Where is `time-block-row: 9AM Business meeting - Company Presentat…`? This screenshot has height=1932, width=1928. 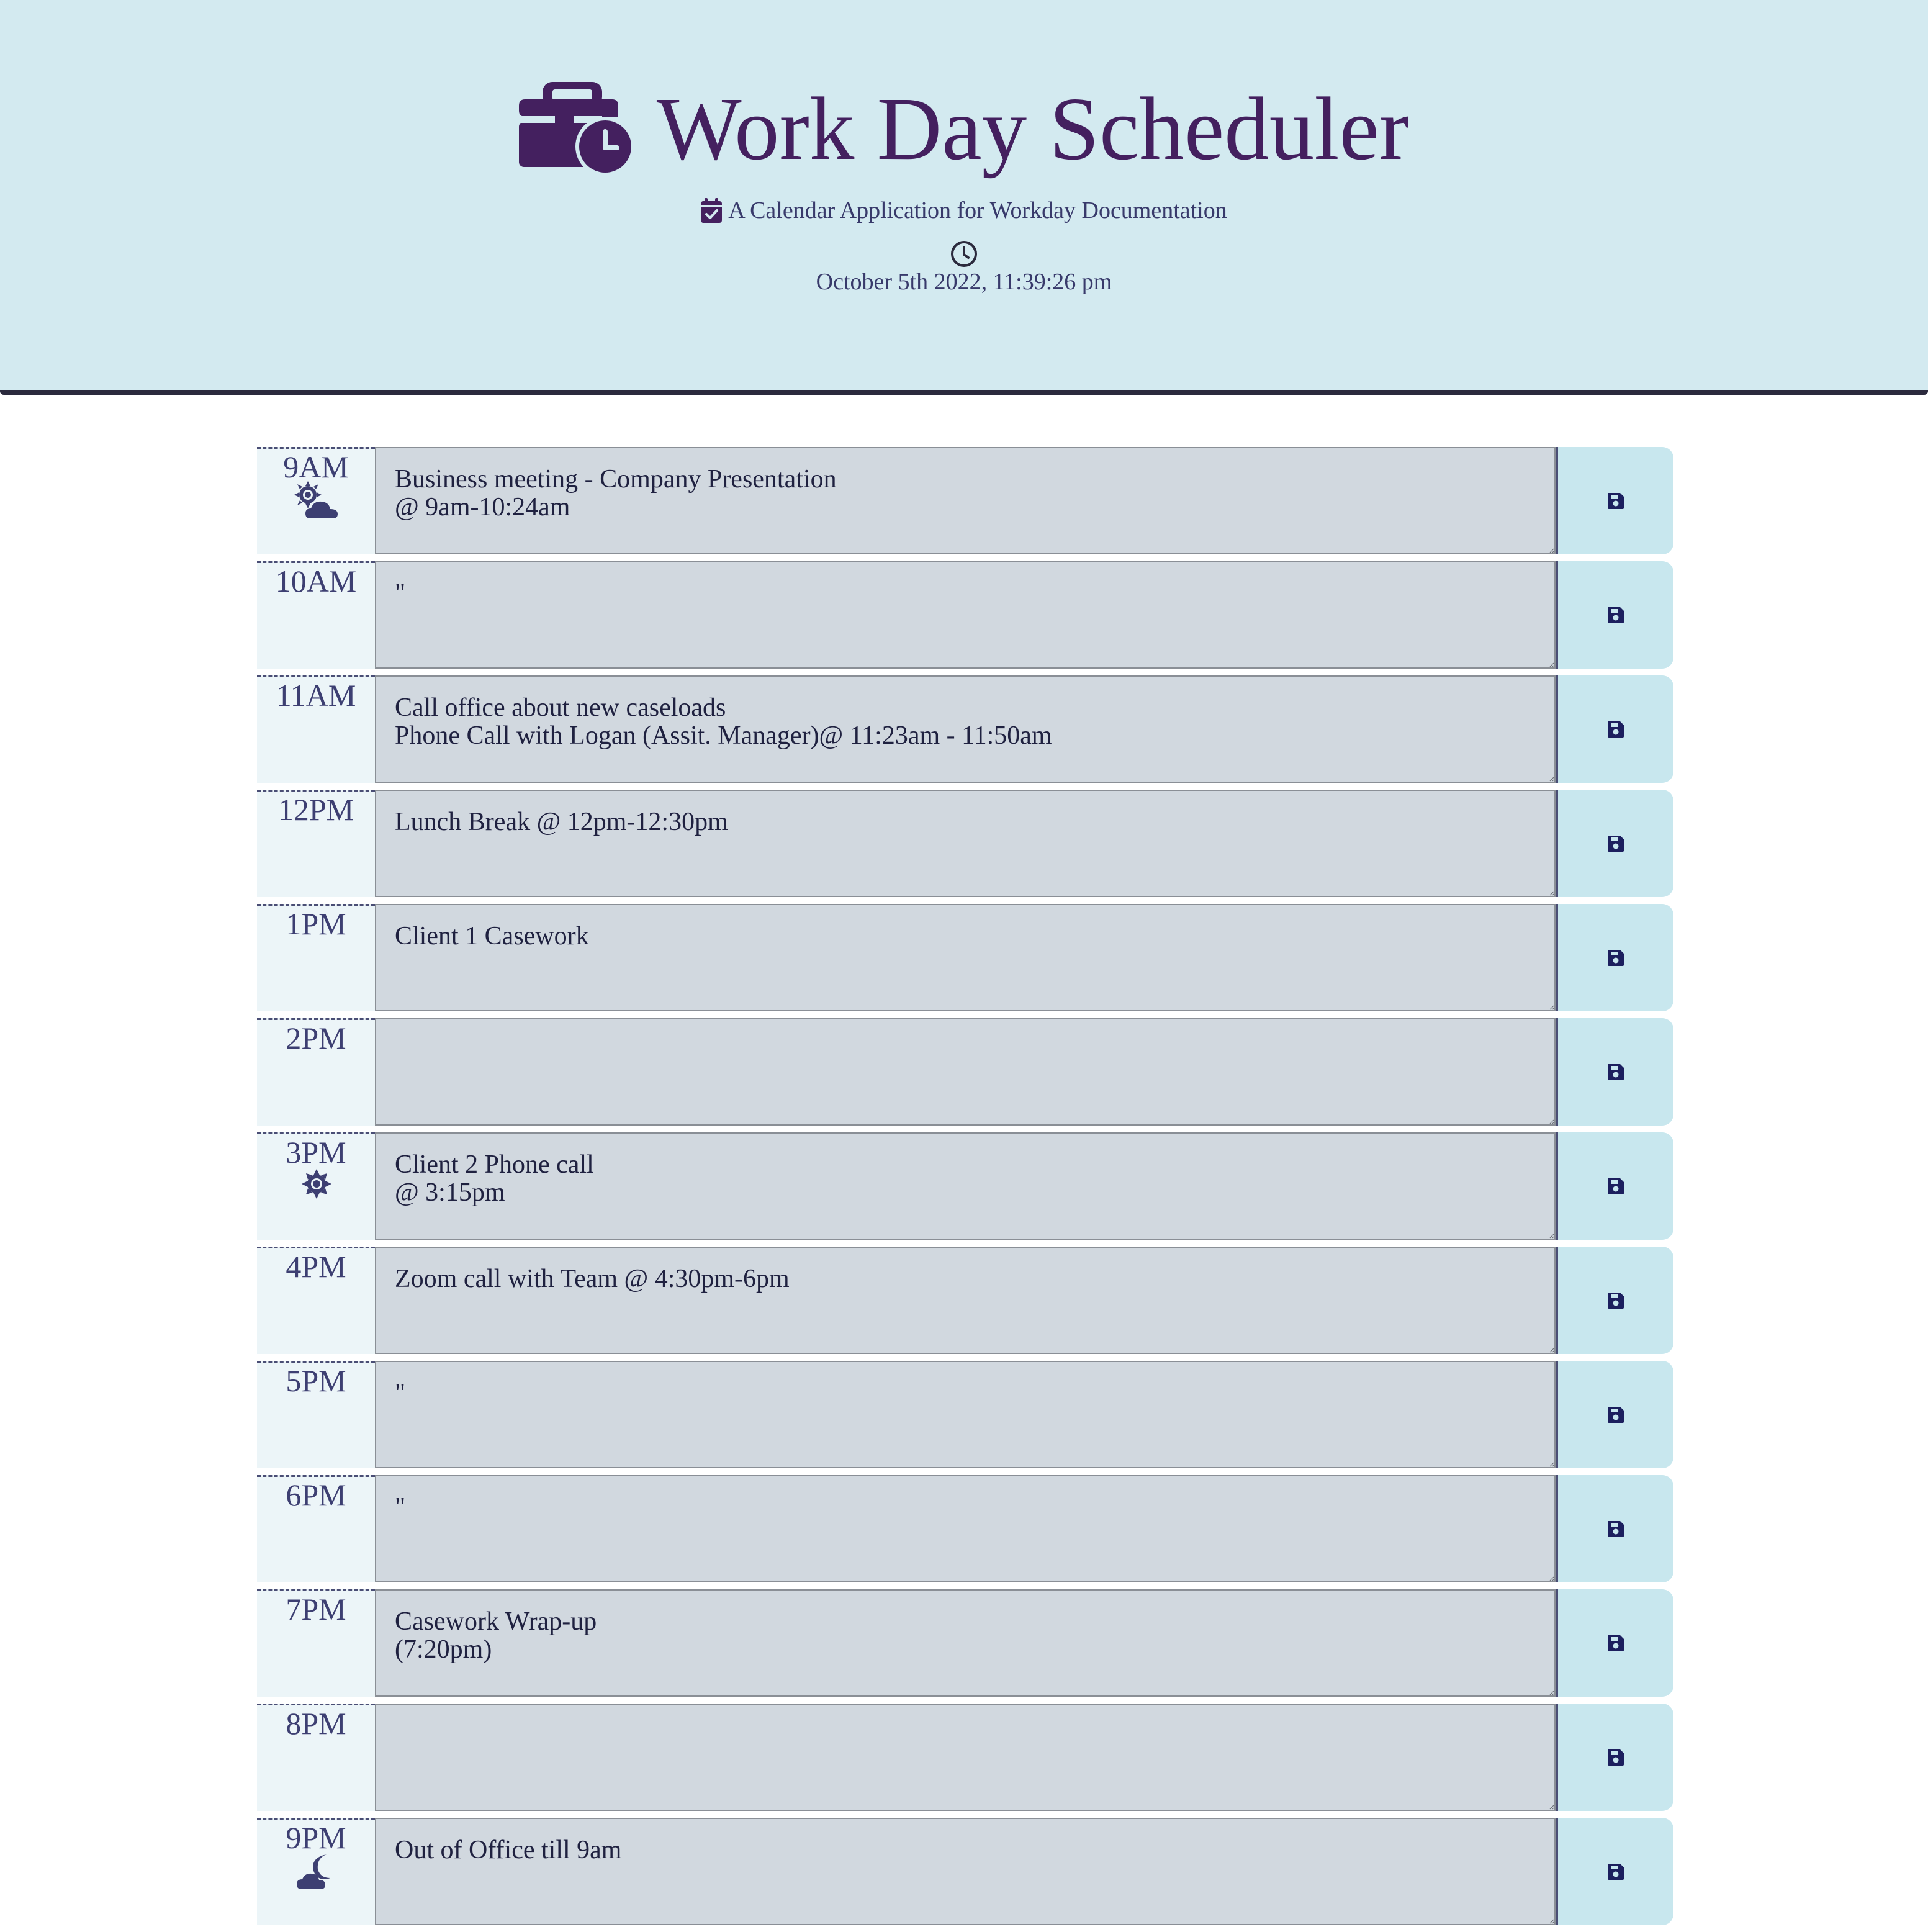 time-block-row: 9AM Business meeting - Company Presentat… is located at coordinates (965, 500).